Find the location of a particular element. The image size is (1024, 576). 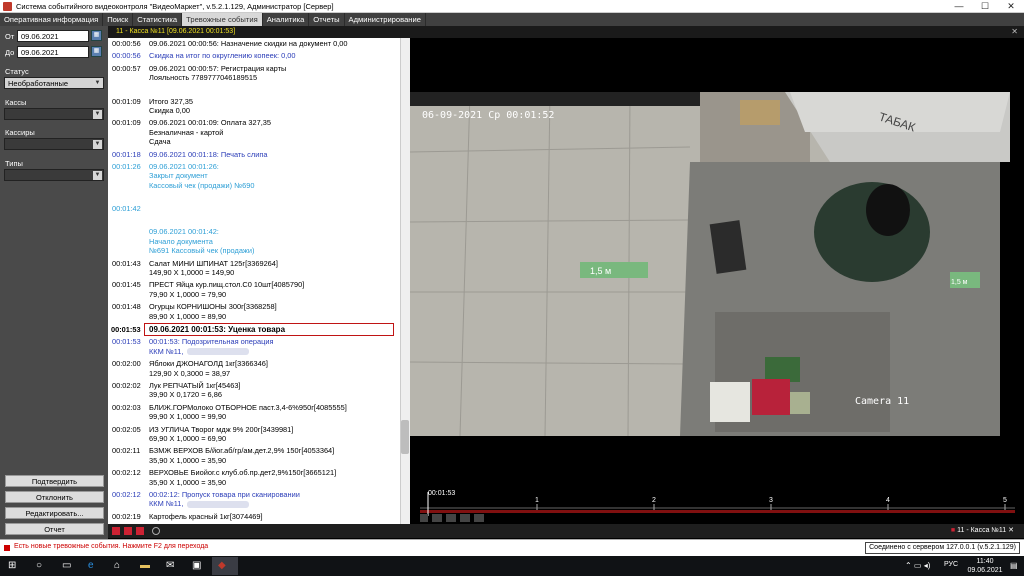

event-row: 00:02:19 Картофель красный 1кг[3074469] is located at coordinates (254, 517).